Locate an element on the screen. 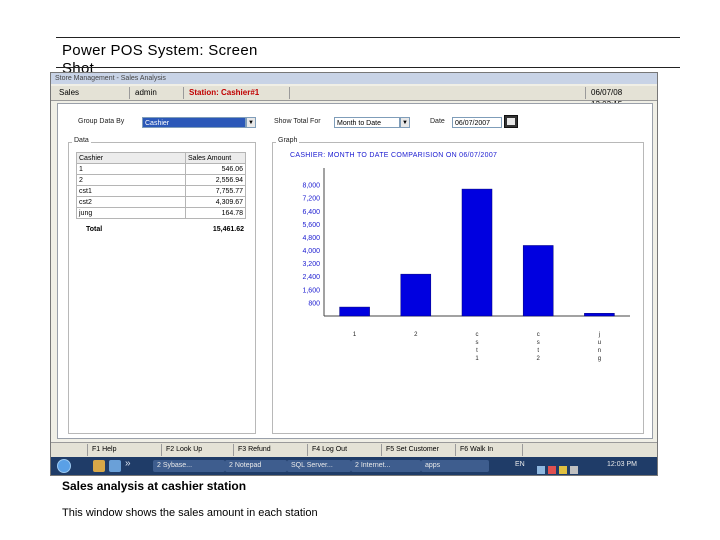  f5-set-customer-button: F5 Set Customer is located at coordinates (417, 450).